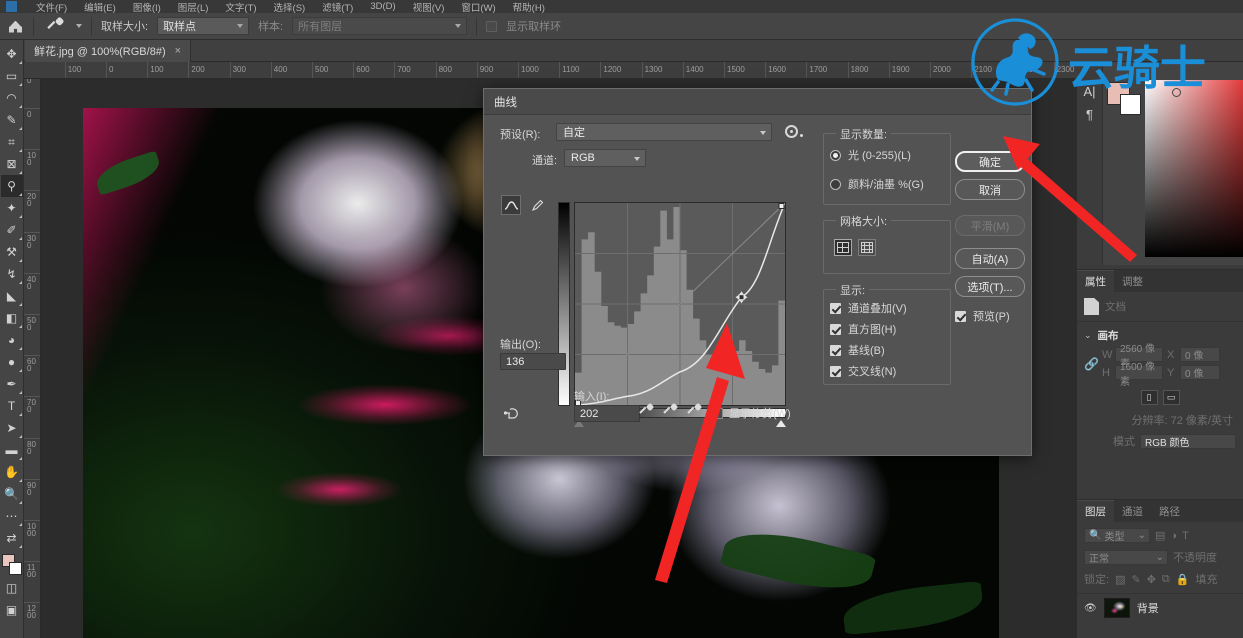  Describe the element at coordinates (12, 428) in the screenshot. I see `path-select-tool: ➤` at that location.